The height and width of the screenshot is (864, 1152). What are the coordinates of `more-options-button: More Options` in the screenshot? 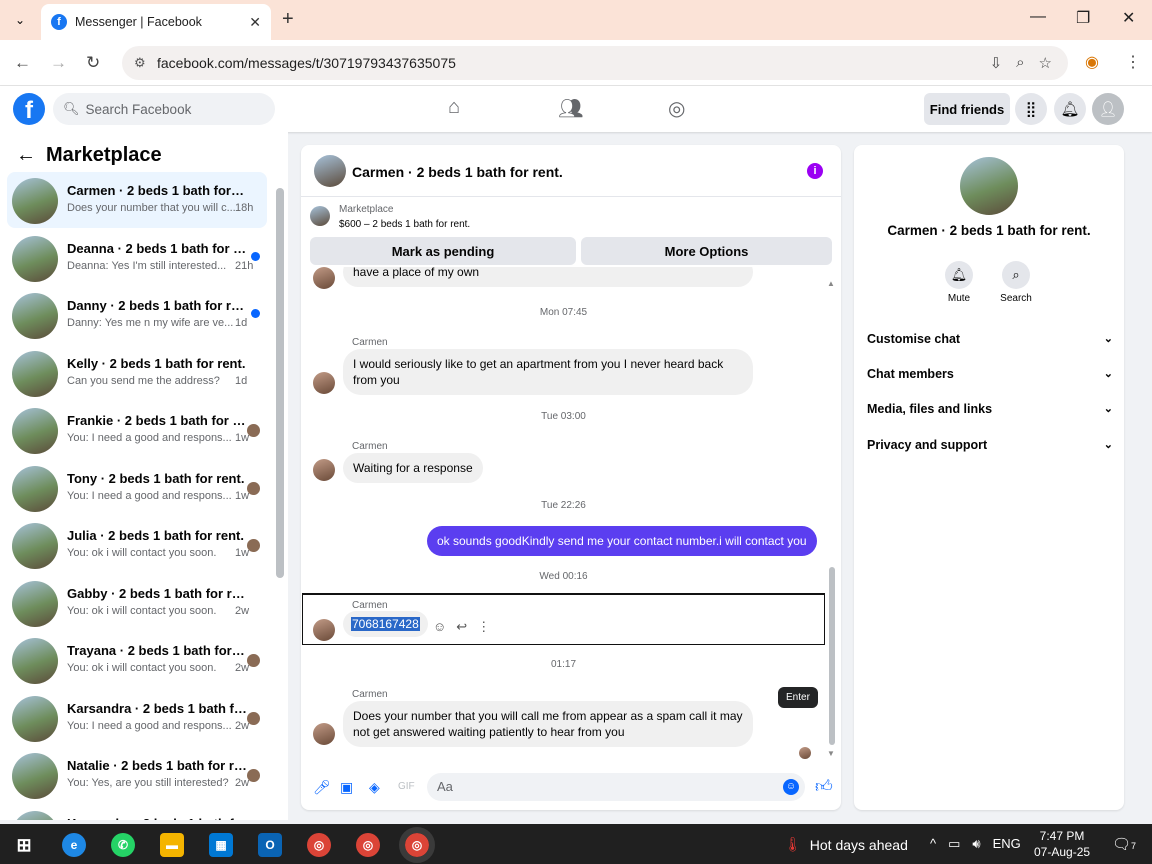 It's located at (706, 251).